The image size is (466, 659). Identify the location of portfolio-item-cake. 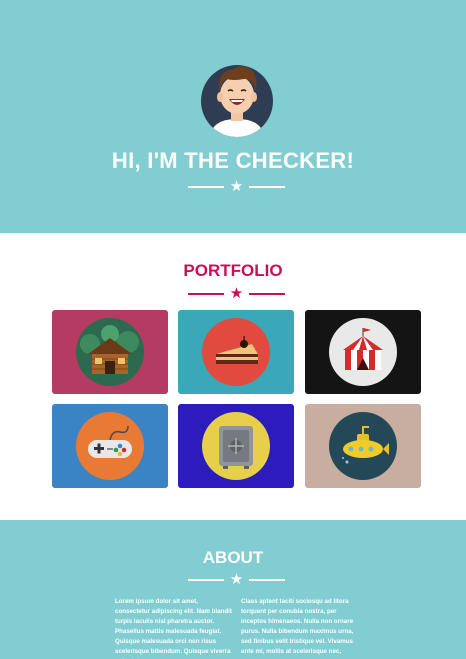
(236, 352).